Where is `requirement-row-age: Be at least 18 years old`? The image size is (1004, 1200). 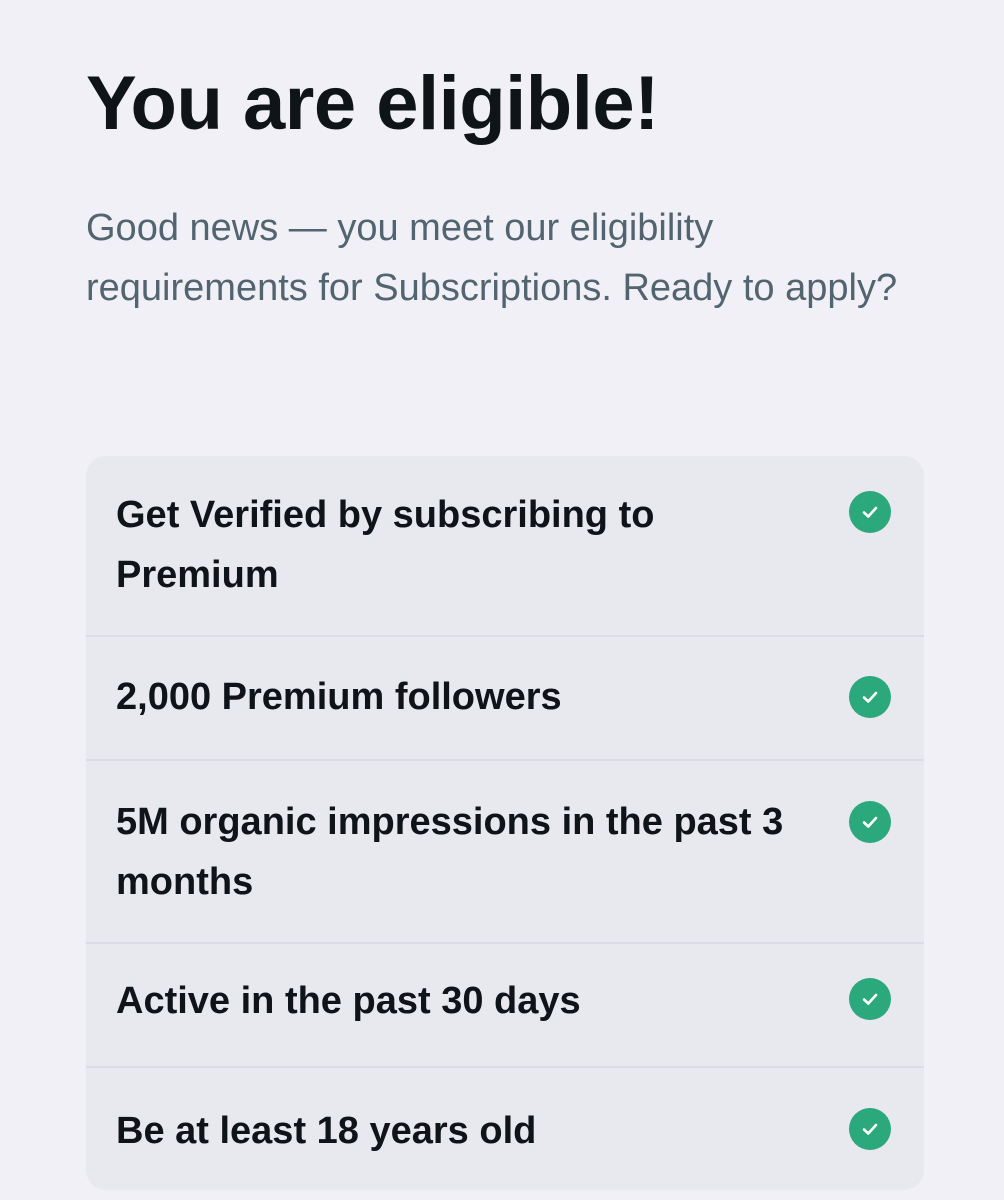
requirement-row-age: Be at least 18 years old is located at coordinates (505, 1129).